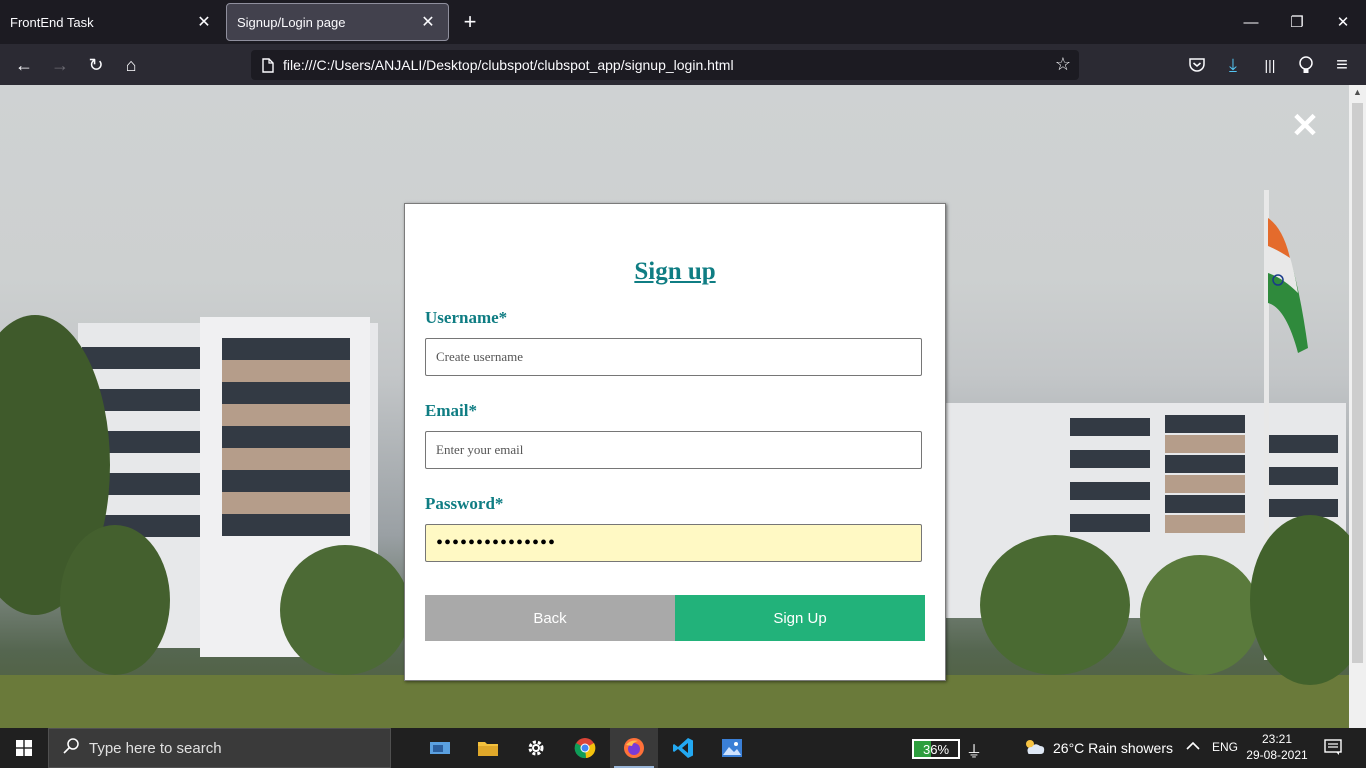 This screenshot has height=768, width=1366. Describe the element at coordinates (60, 65) in the screenshot. I see `forward-arrow-icon: →` at that location.